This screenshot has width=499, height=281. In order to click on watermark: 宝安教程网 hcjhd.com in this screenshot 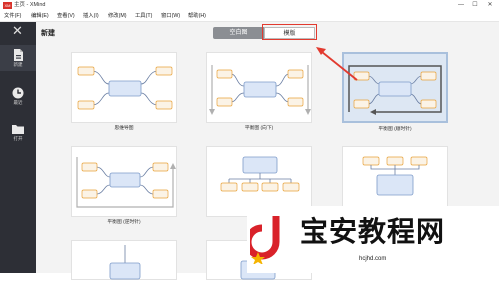, I will do `click(373, 239)`.